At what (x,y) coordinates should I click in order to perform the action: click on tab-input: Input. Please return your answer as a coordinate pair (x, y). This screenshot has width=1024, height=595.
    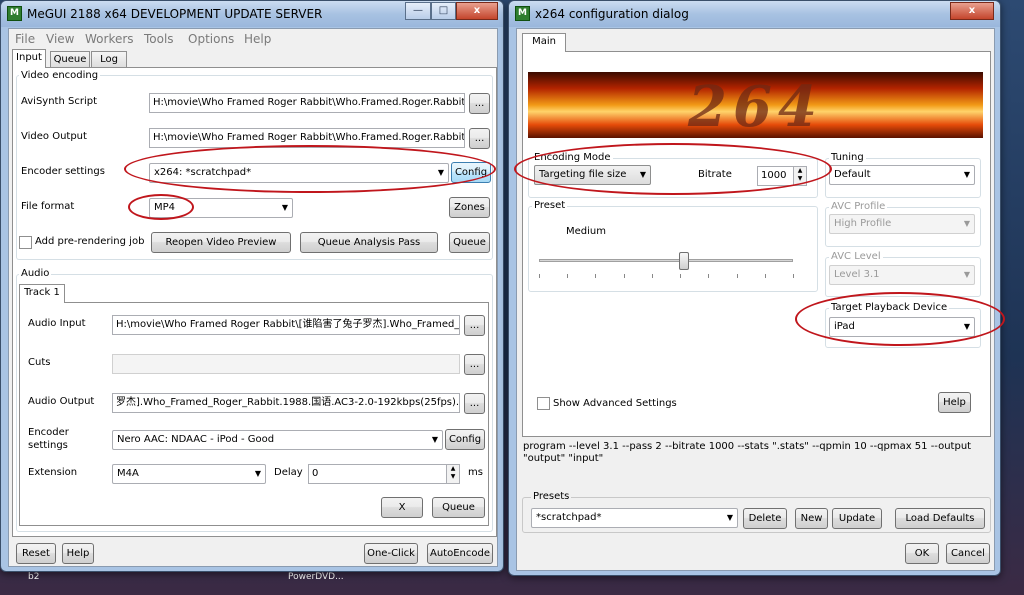
    Looking at the image, I should click on (29, 58).